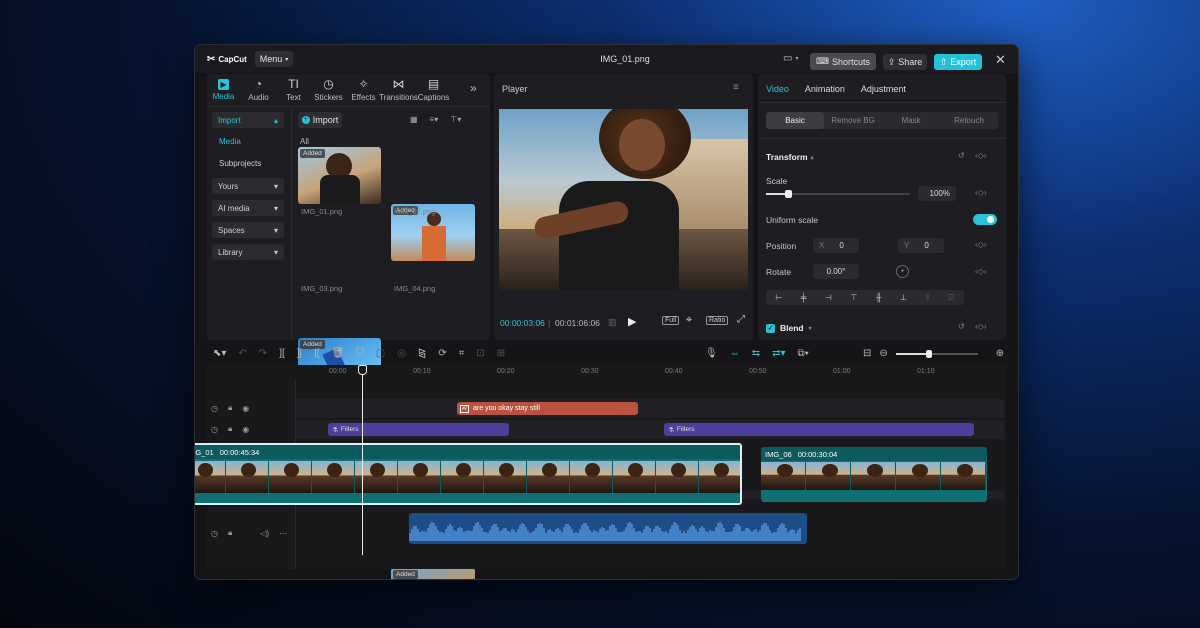 The width and height of the screenshot is (1200, 628). I want to click on sidebar-spaces: Spaces ▾, so click(248, 230).